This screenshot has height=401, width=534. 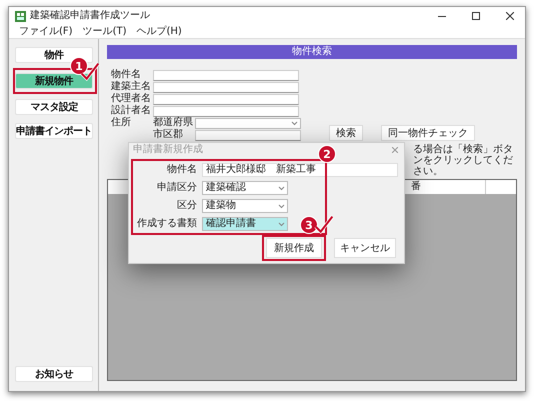 What do you see at coordinates (173, 122) in the screenshot?
I see `field-label: 都道府県` at bounding box center [173, 122].